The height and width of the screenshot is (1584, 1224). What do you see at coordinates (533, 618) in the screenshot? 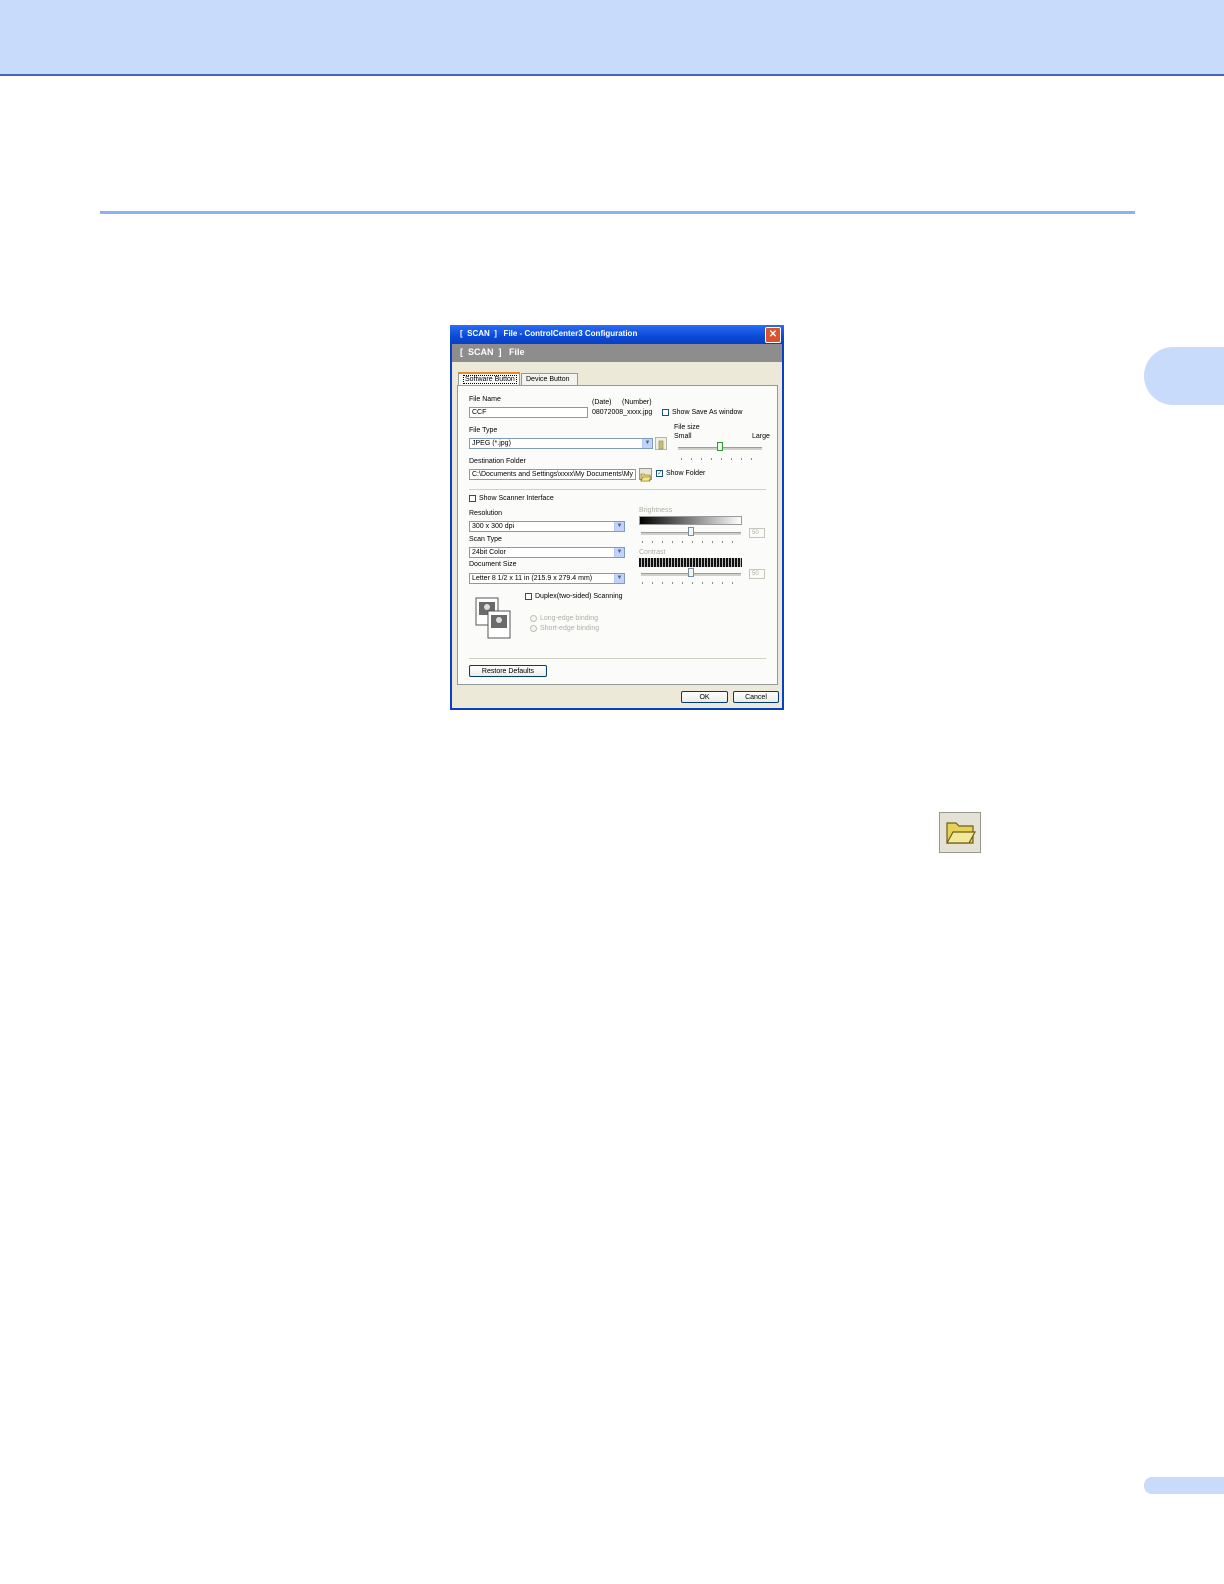
I see `long-edge-radio` at bounding box center [533, 618].